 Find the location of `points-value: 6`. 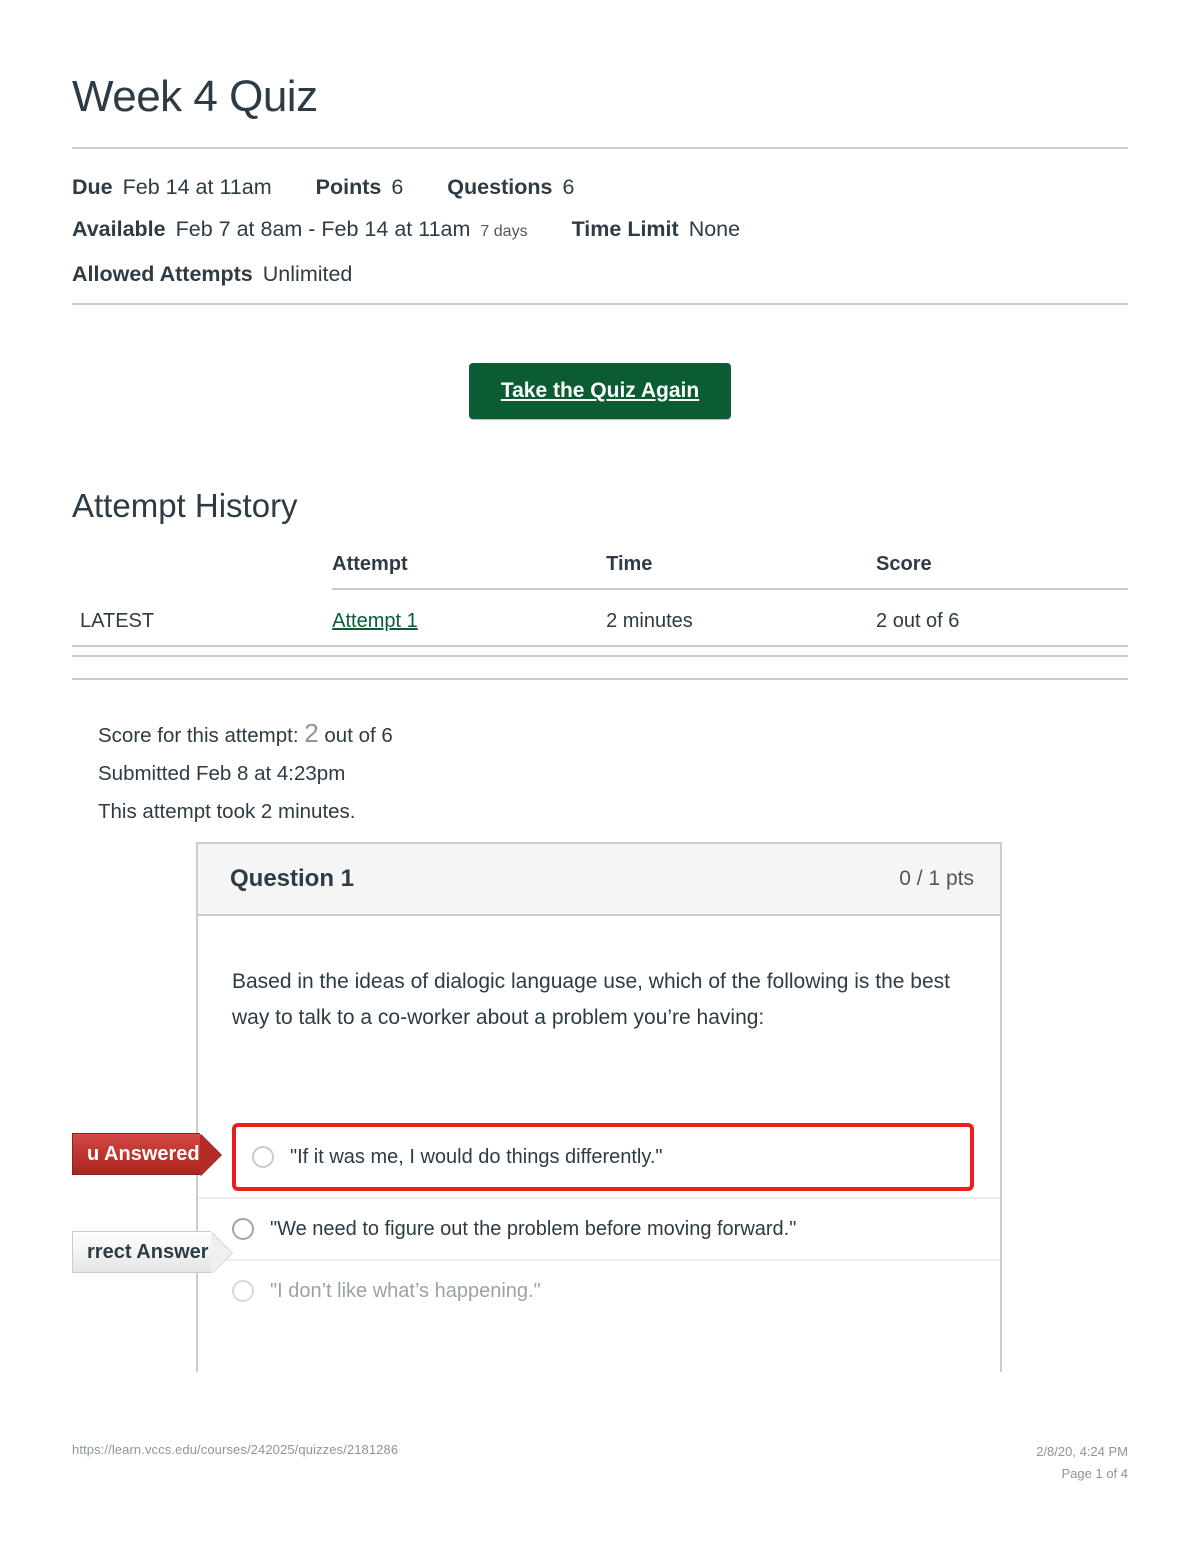

points-value: 6 is located at coordinates (397, 187).